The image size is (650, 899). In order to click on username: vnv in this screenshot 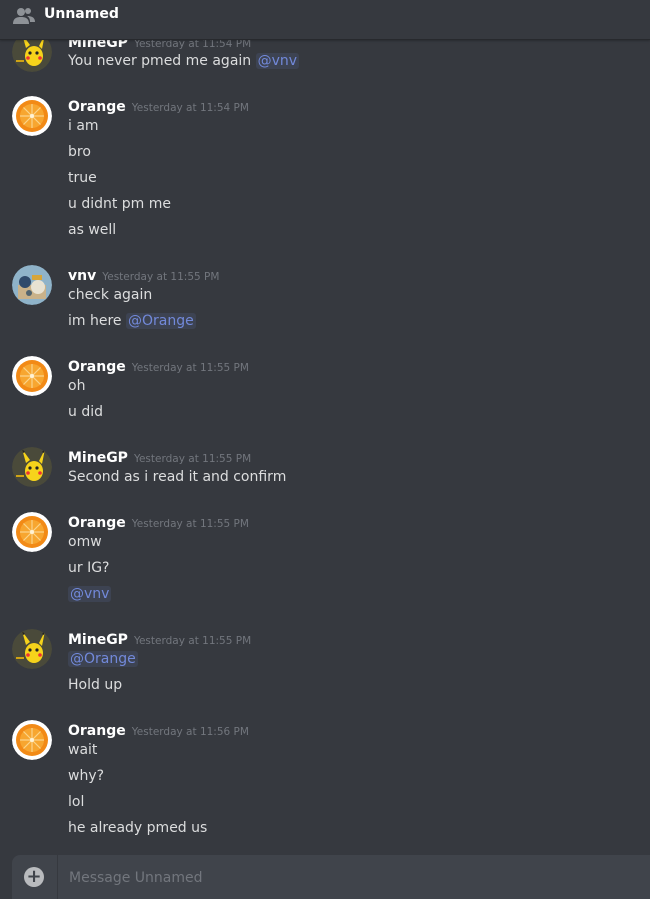, I will do `click(82, 276)`.